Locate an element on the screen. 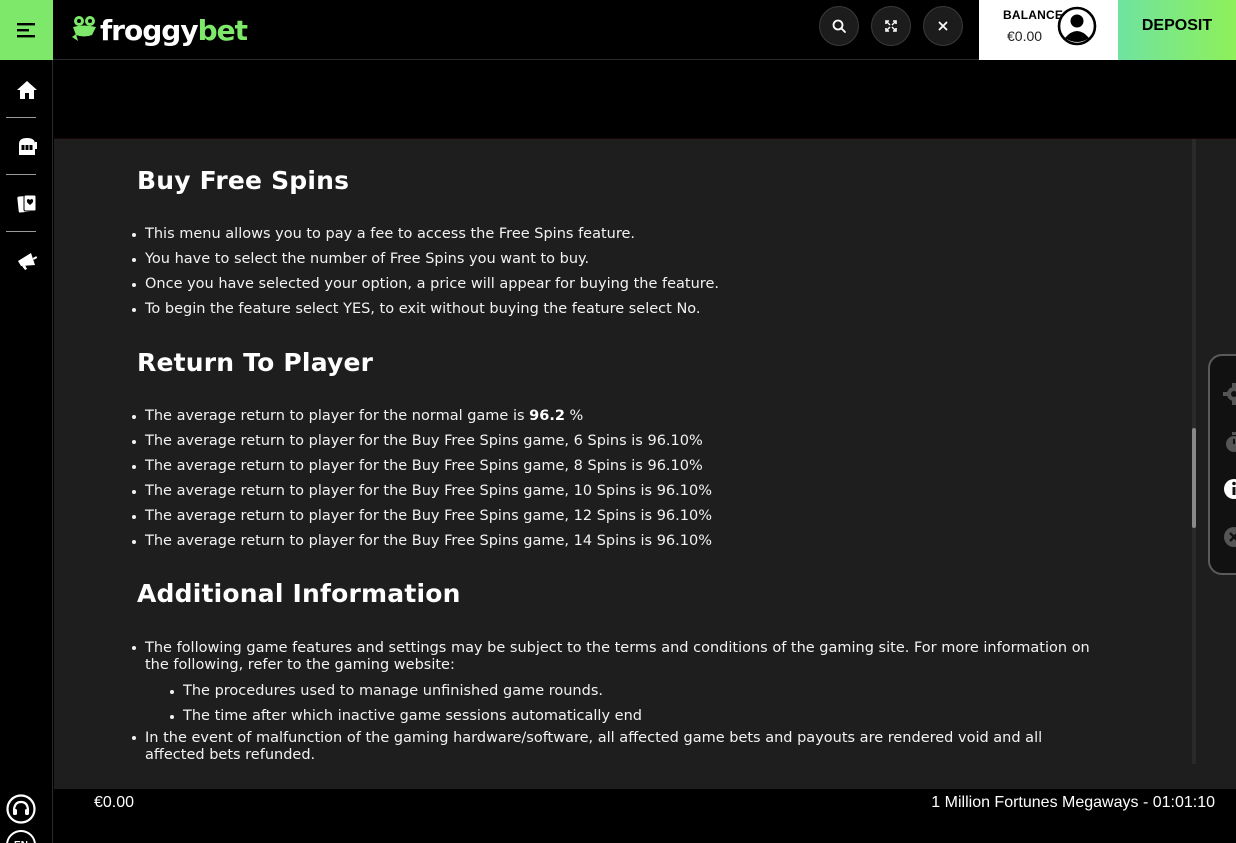  slot-machine-icon is located at coordinates (27, 146).